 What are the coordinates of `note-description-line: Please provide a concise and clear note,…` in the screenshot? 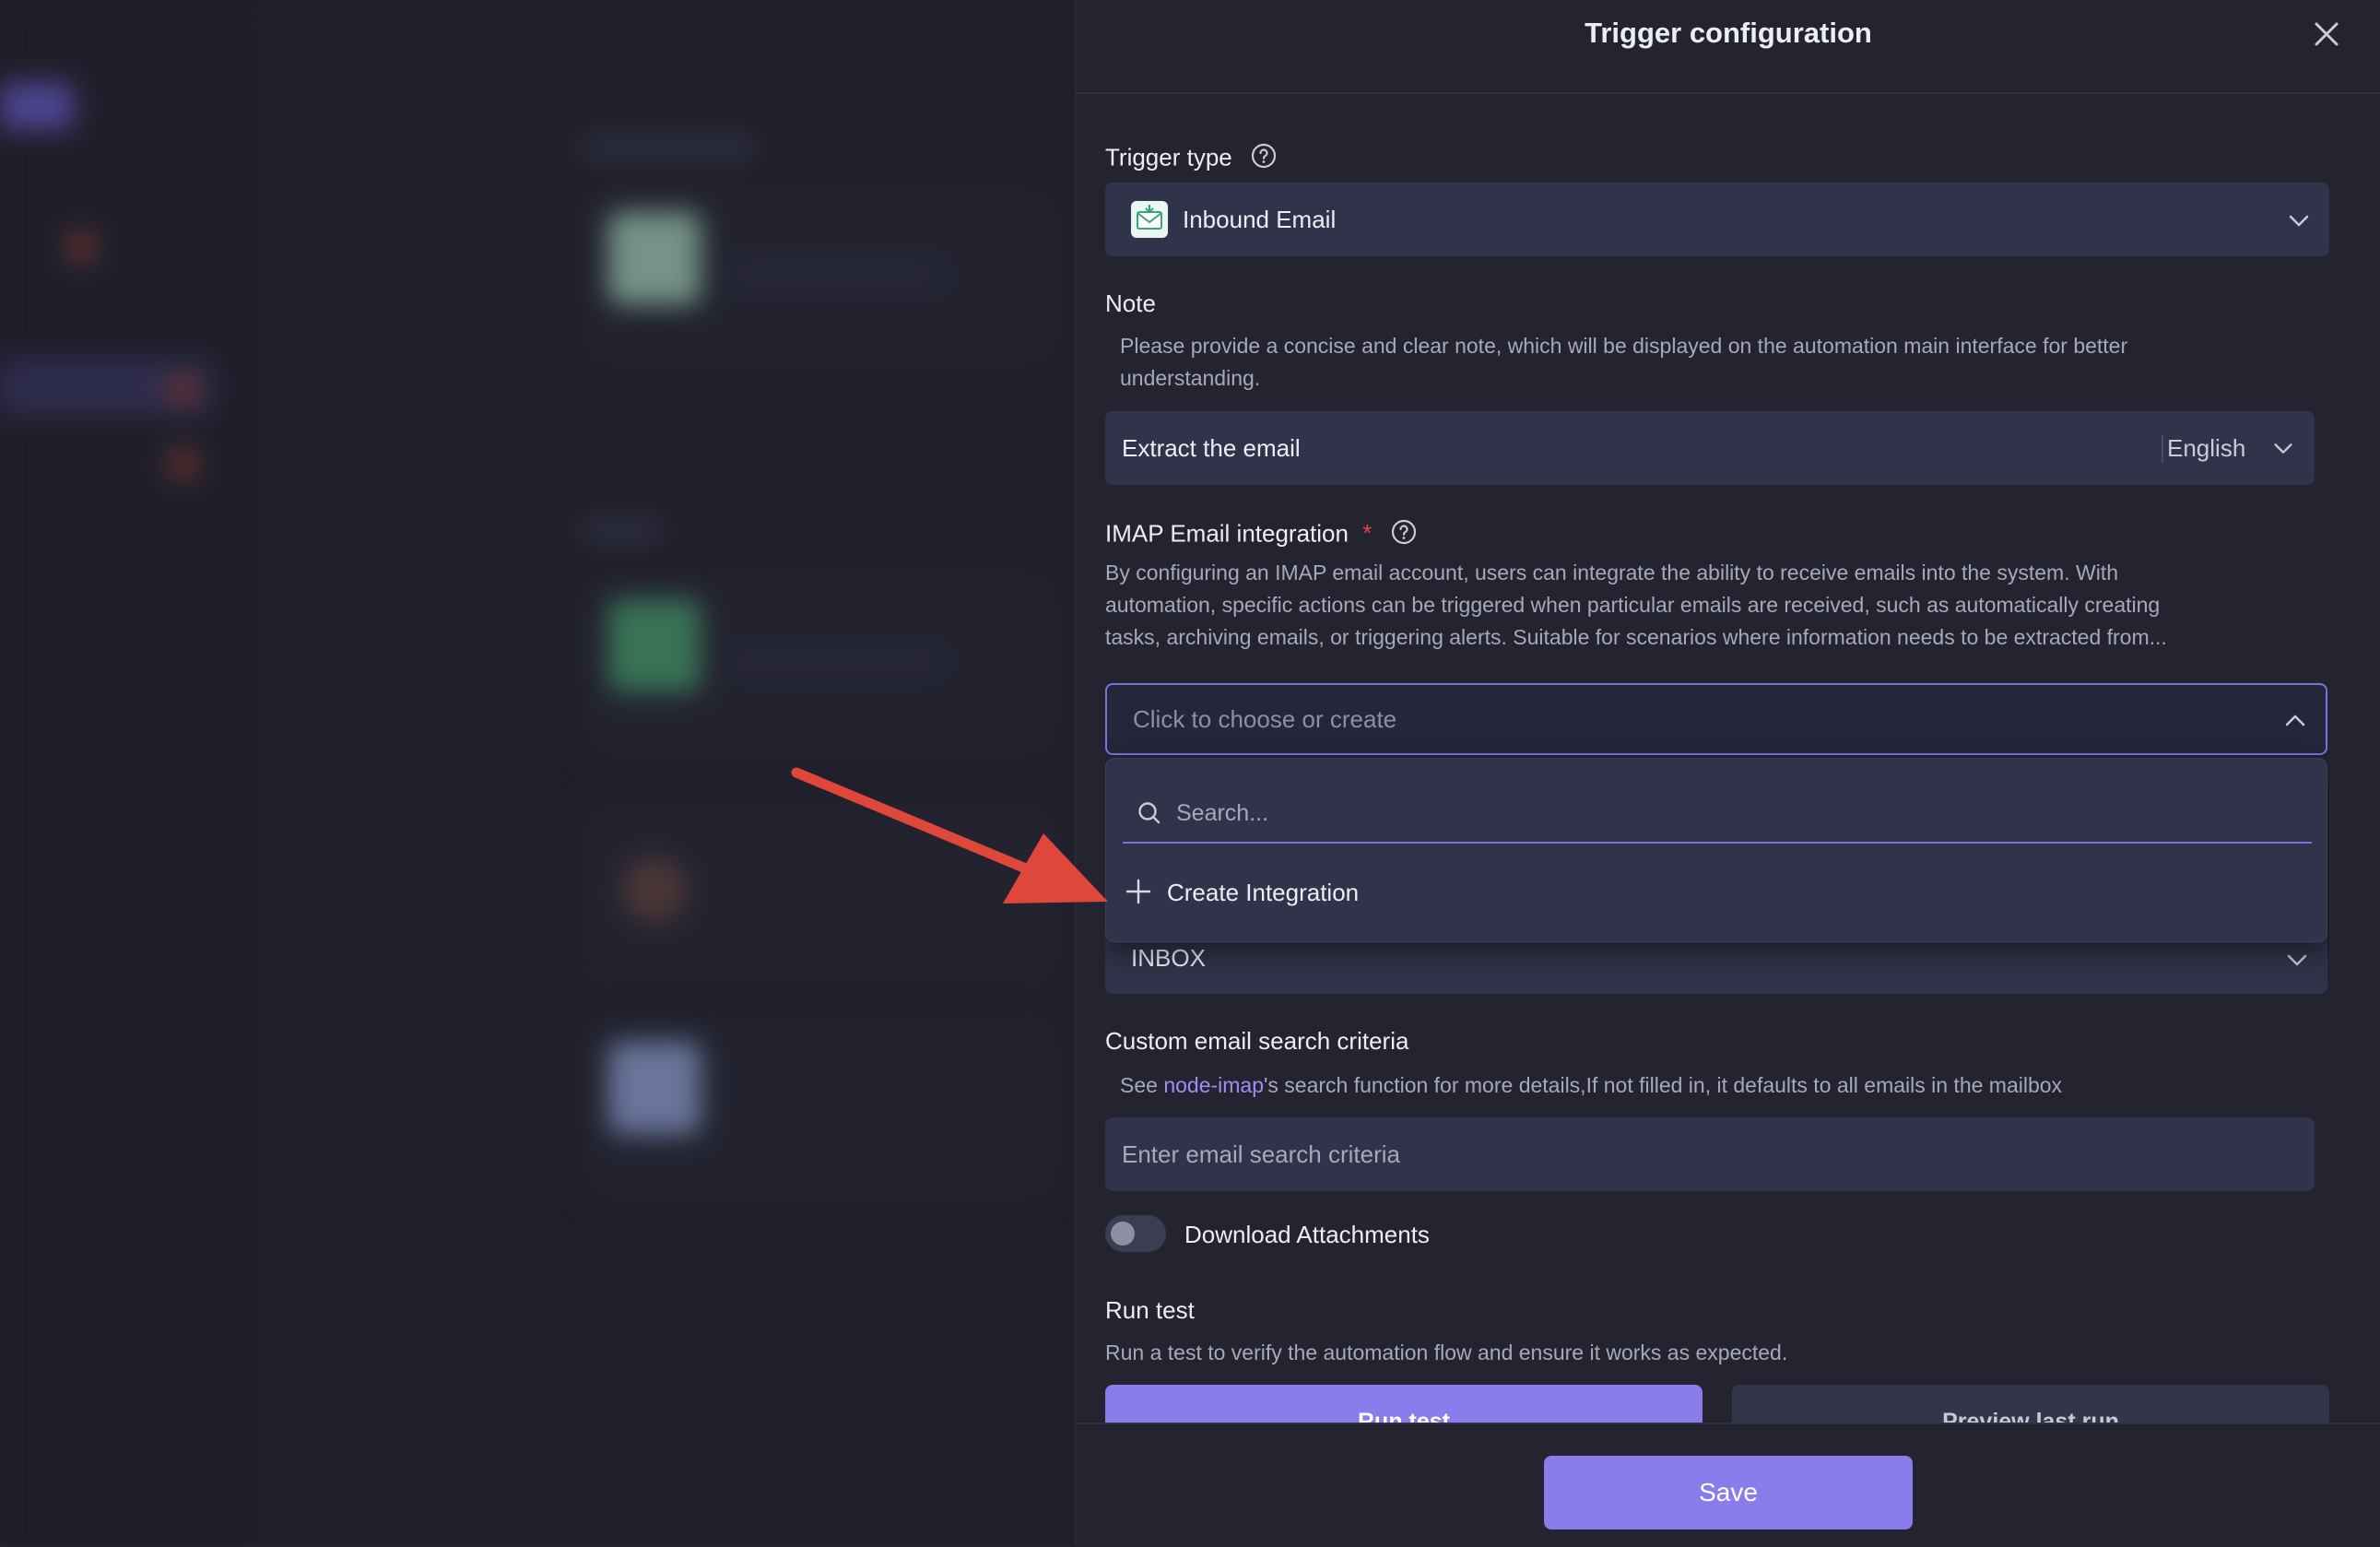 It's located at (1624, 346).